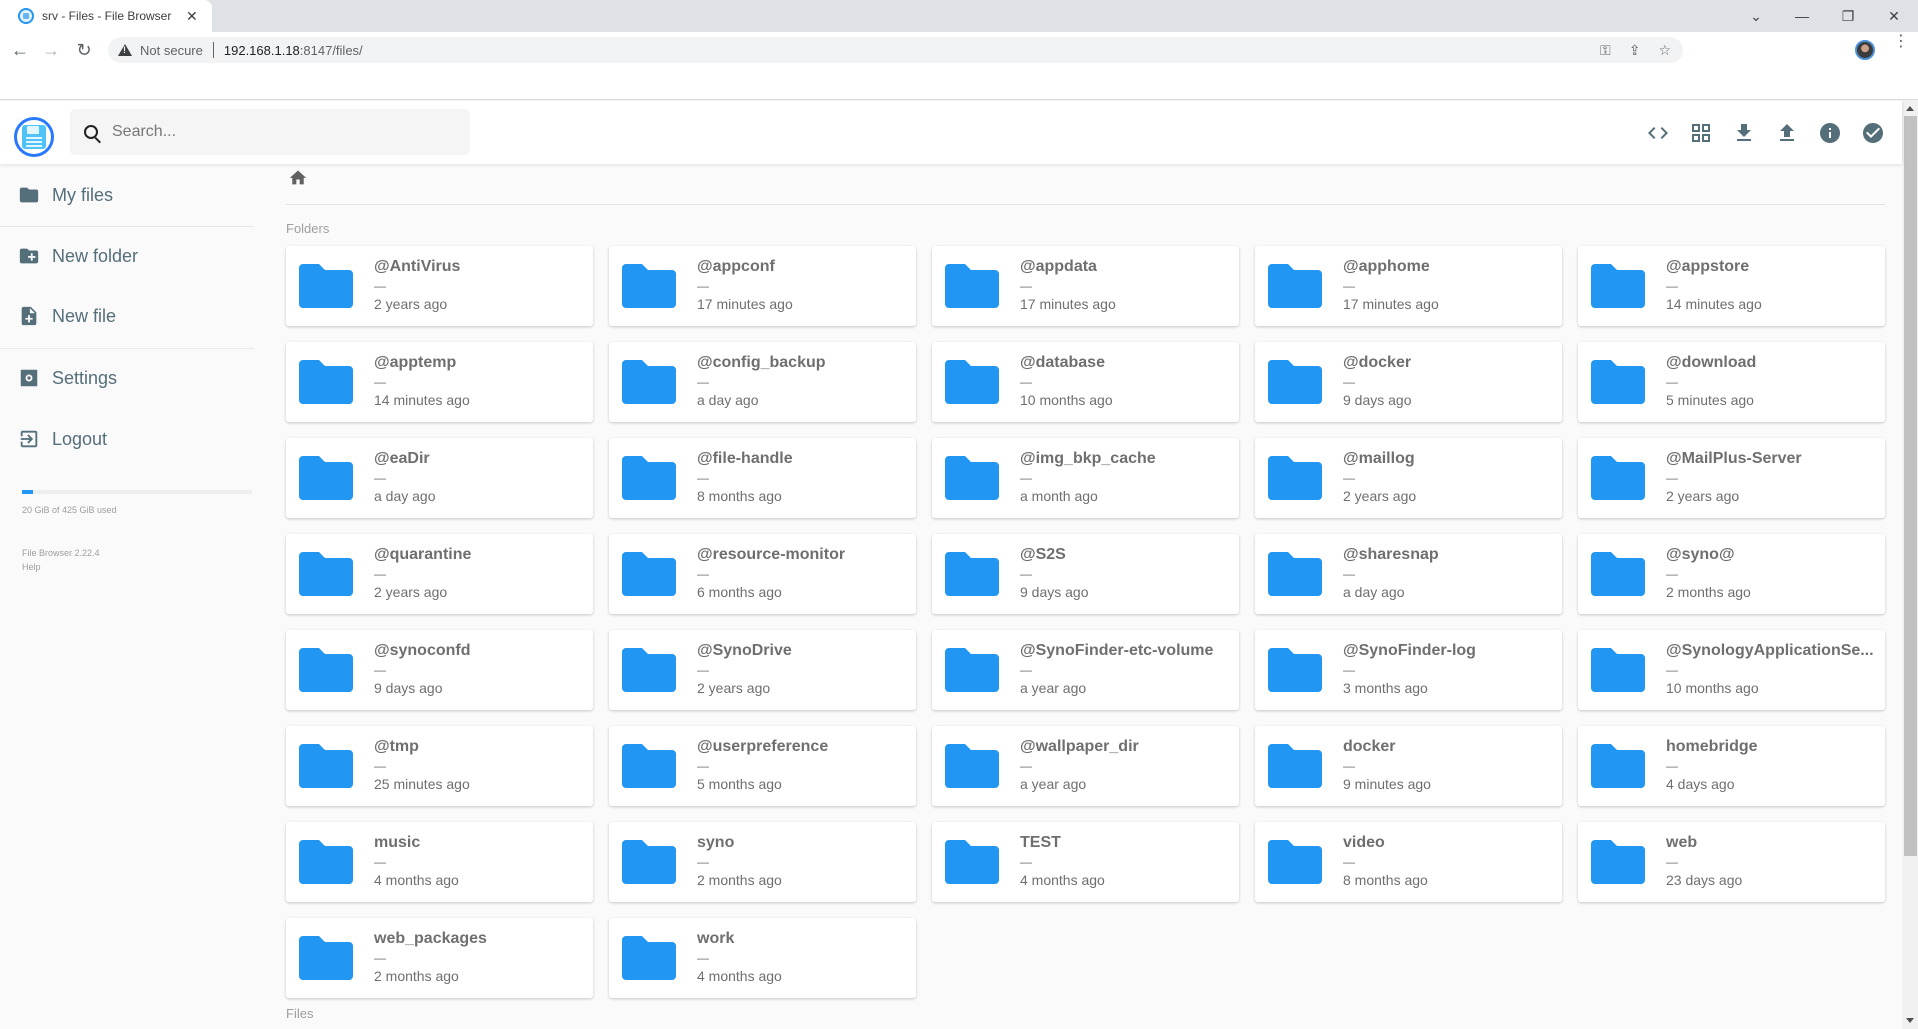  Describe the element at coordinates (439, 766) in the screenshot. I see `folder-card: @tmp — 25 minutes ago` at that location.